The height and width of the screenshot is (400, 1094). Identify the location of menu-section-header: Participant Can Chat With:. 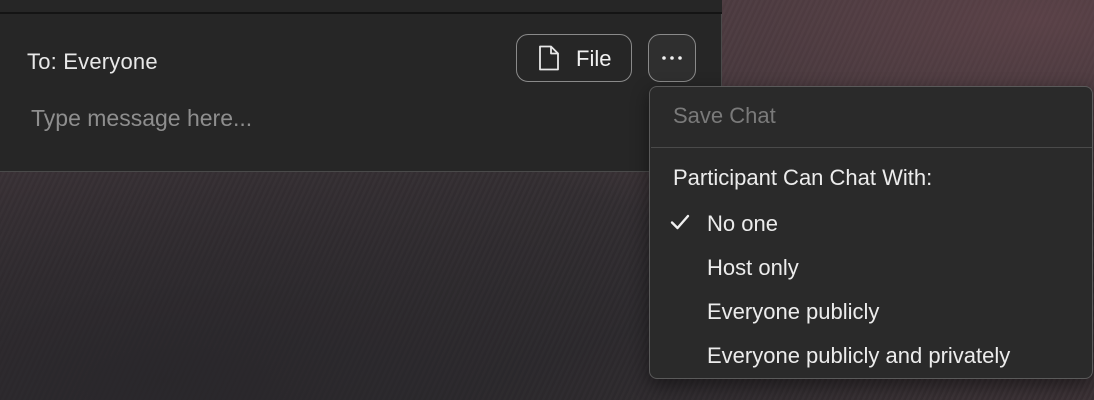
(803, 177).